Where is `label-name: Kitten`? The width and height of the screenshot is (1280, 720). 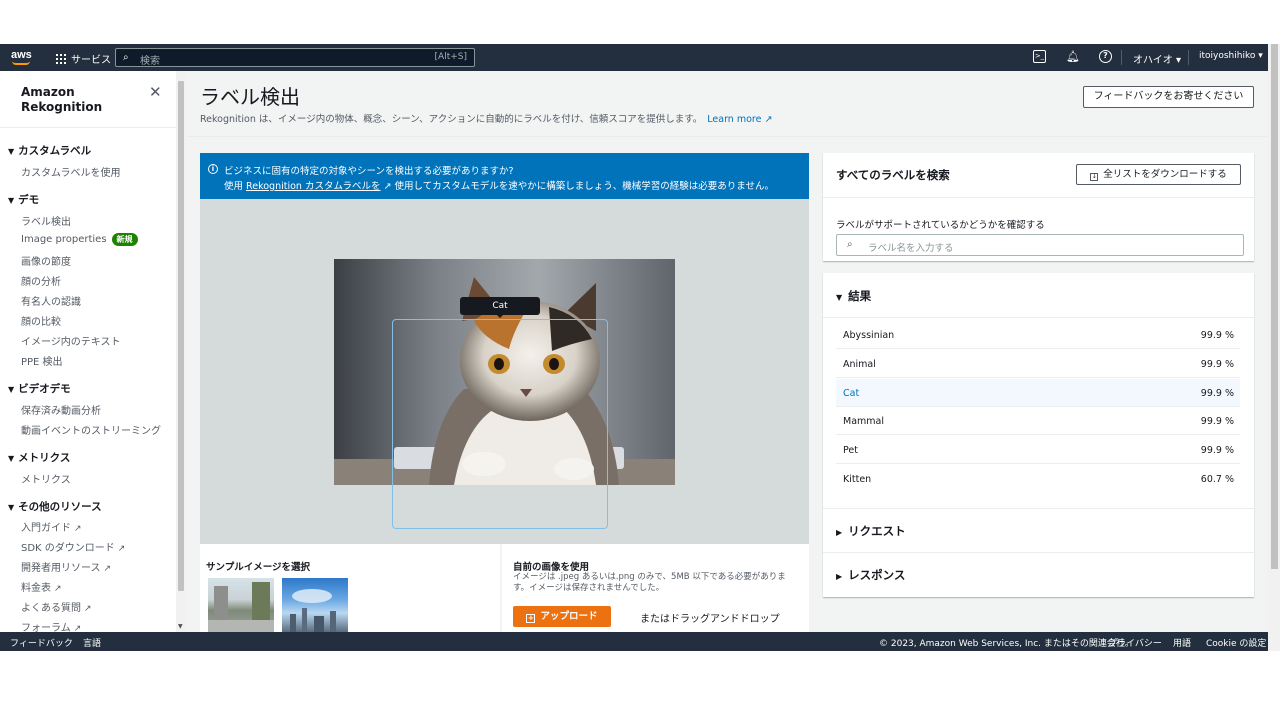 label-name: Kitten is located at coordinates (857, 479).